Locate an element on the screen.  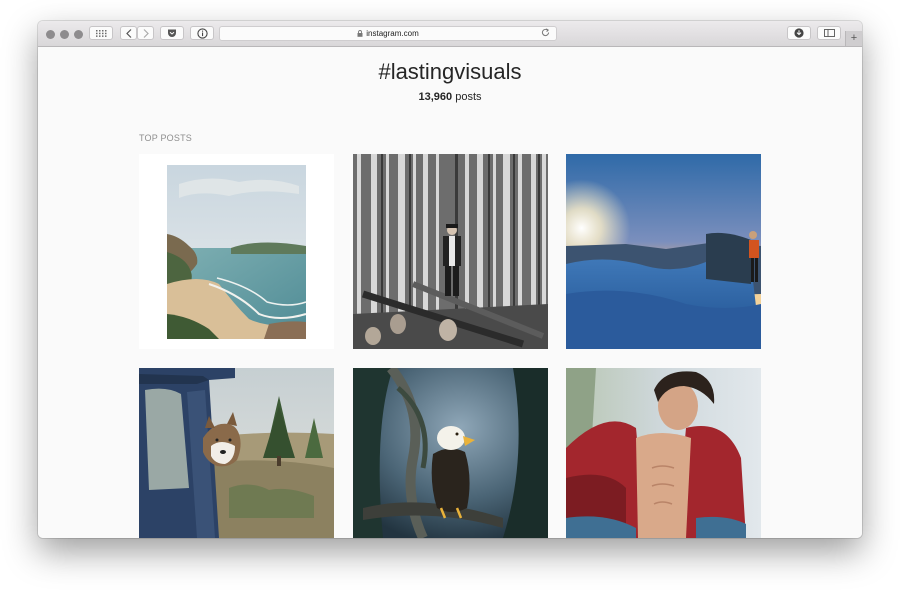
url-text: instagram.com is located at coordinates (392, 33).